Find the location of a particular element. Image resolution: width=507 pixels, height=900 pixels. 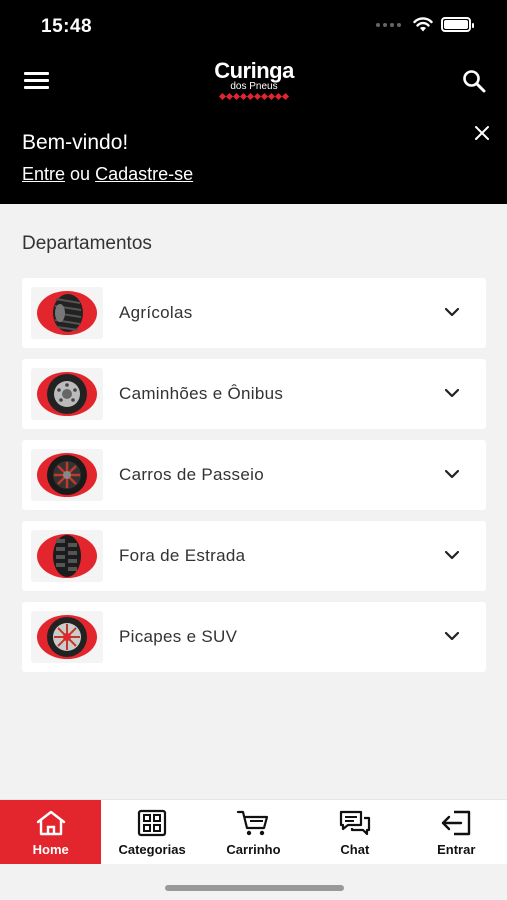

tab-label: Chat is located at coordinates (355, 849).